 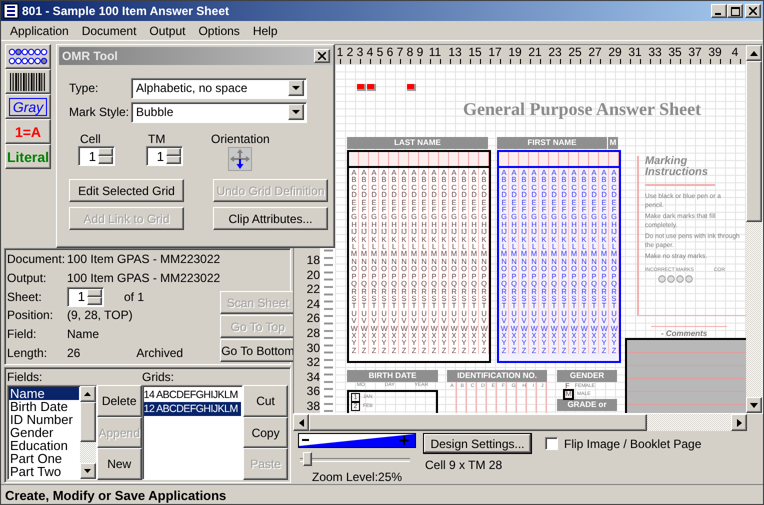 What do you see at coordinates (313, 405) in the screenshot?
I see `ruler-number: 38` at bounding box center [313, 405].